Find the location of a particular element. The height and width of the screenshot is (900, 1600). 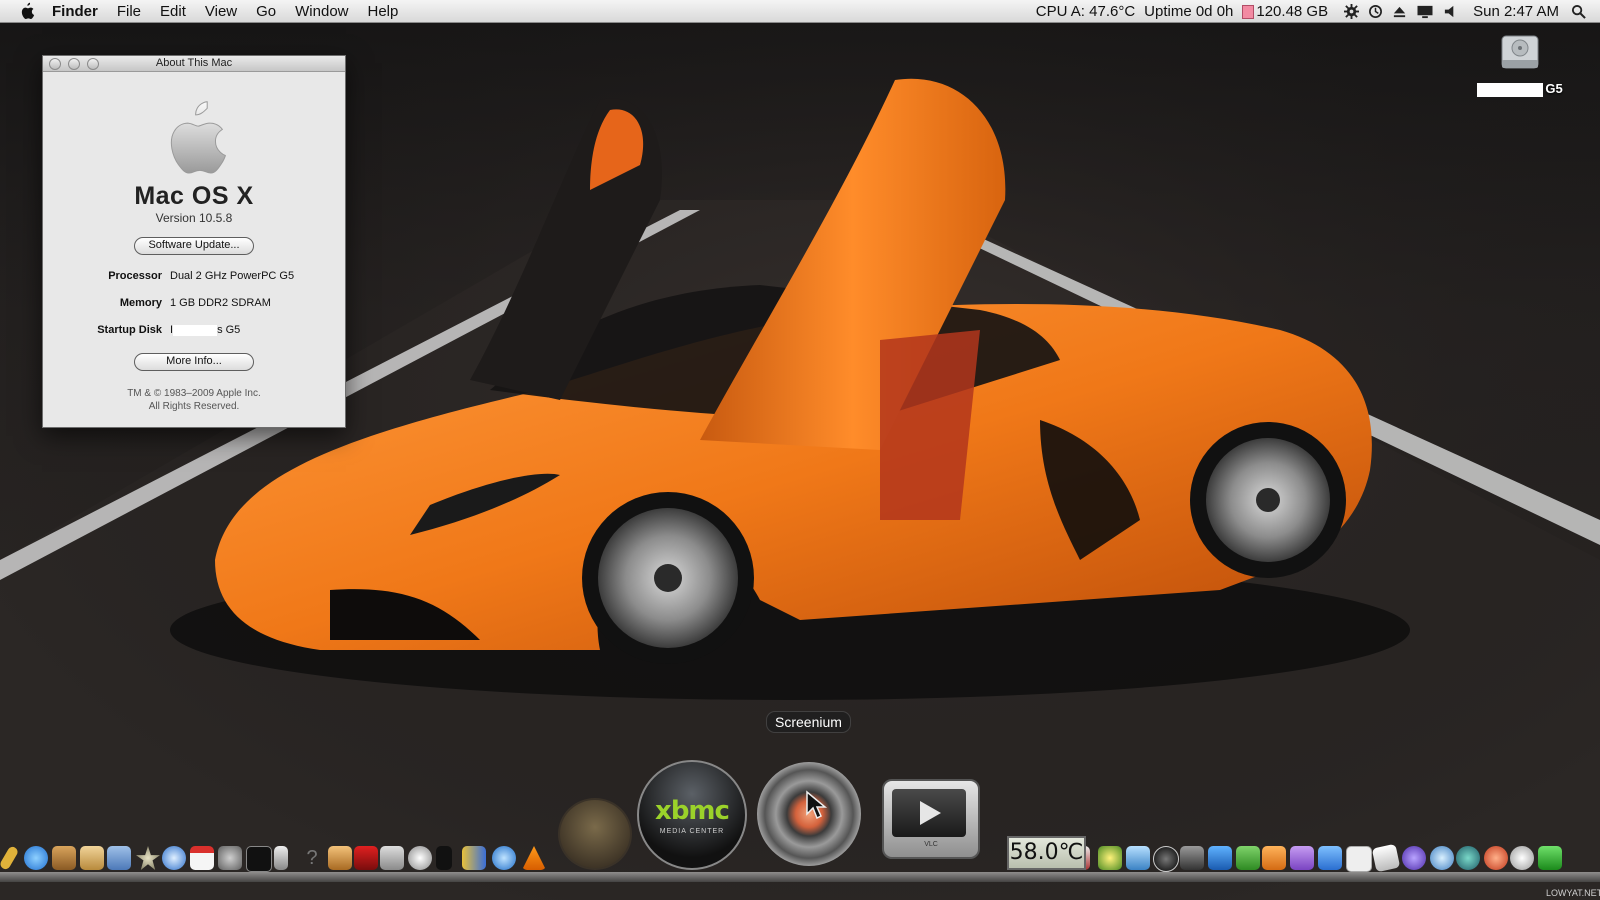

mouse-cursor-icon is located at coordinates (817, 805).